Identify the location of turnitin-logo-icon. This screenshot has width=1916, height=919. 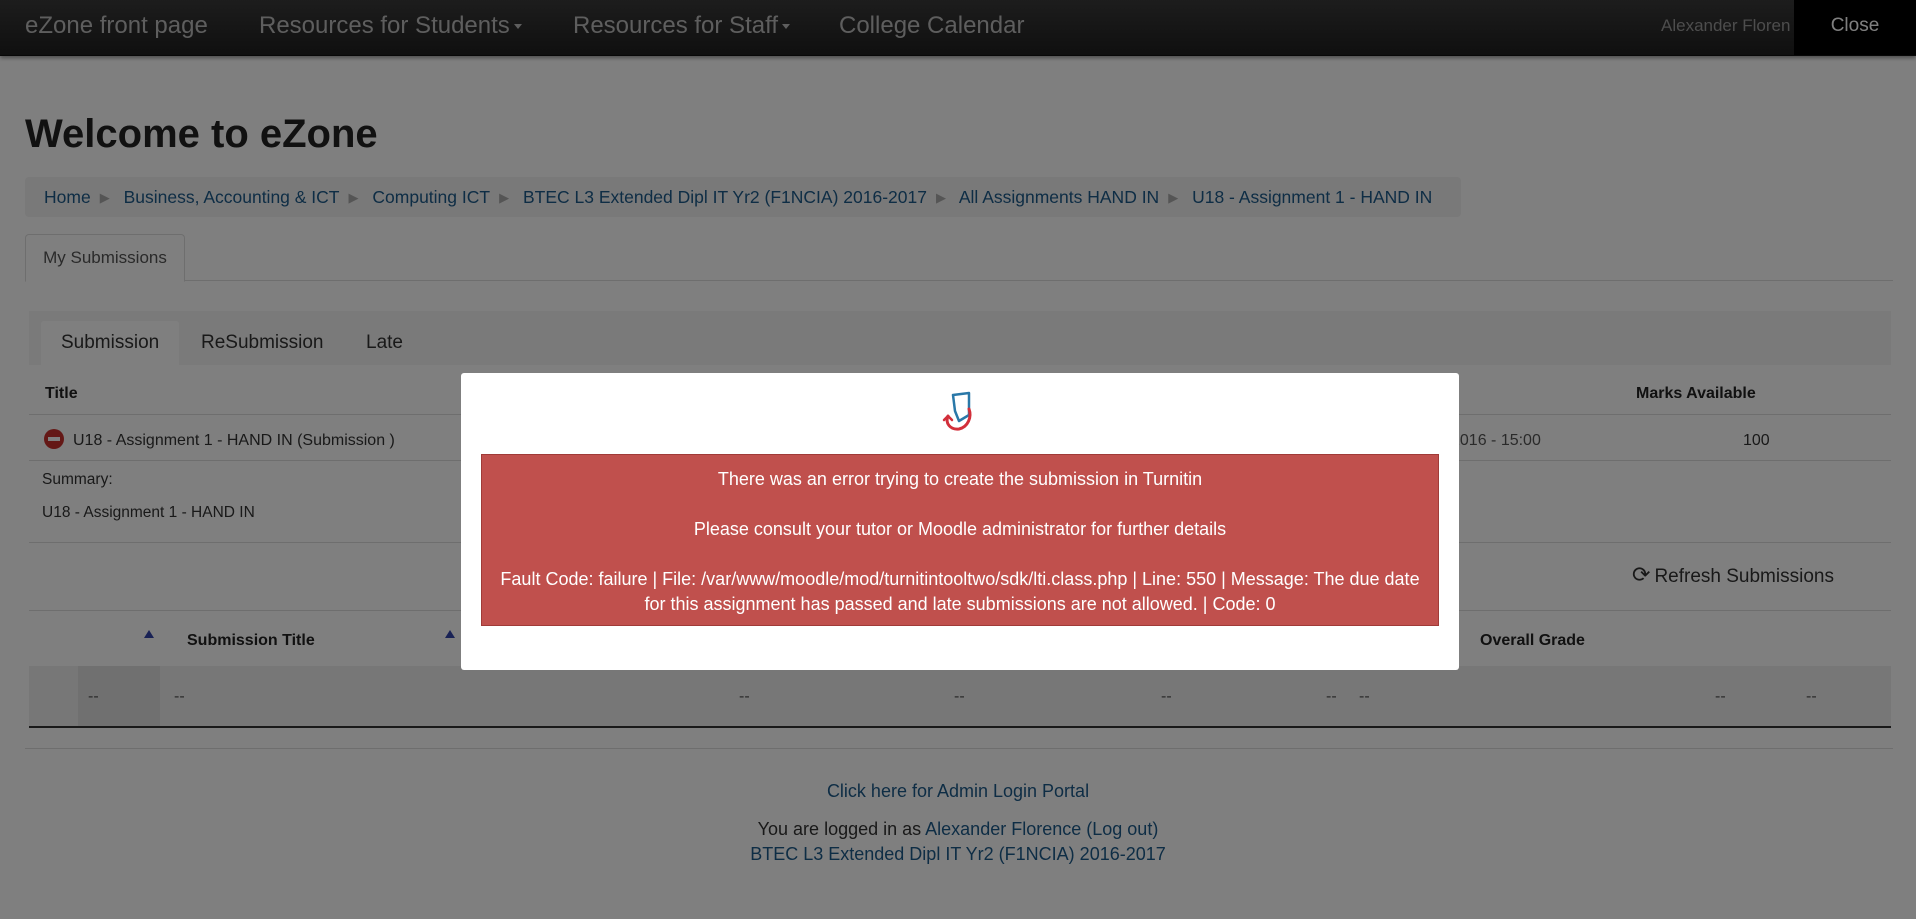
(957, 411).